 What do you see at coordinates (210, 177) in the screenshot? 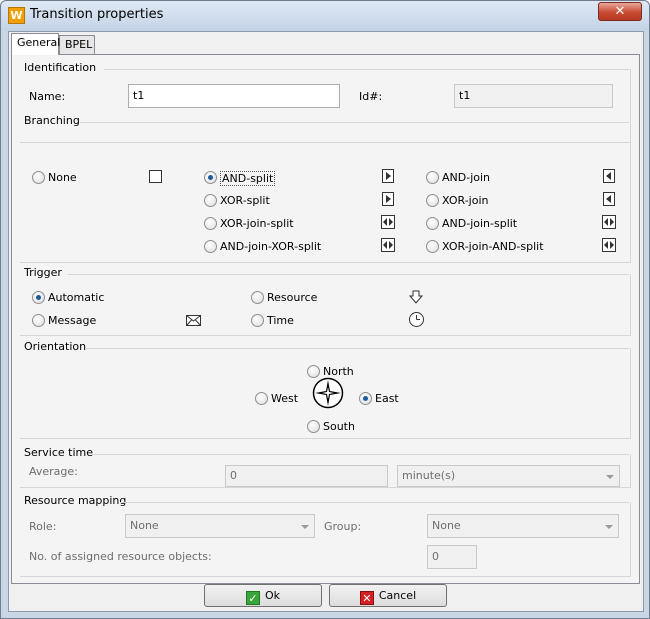
I see `and-split-radio` at bounding box center [210, 177].